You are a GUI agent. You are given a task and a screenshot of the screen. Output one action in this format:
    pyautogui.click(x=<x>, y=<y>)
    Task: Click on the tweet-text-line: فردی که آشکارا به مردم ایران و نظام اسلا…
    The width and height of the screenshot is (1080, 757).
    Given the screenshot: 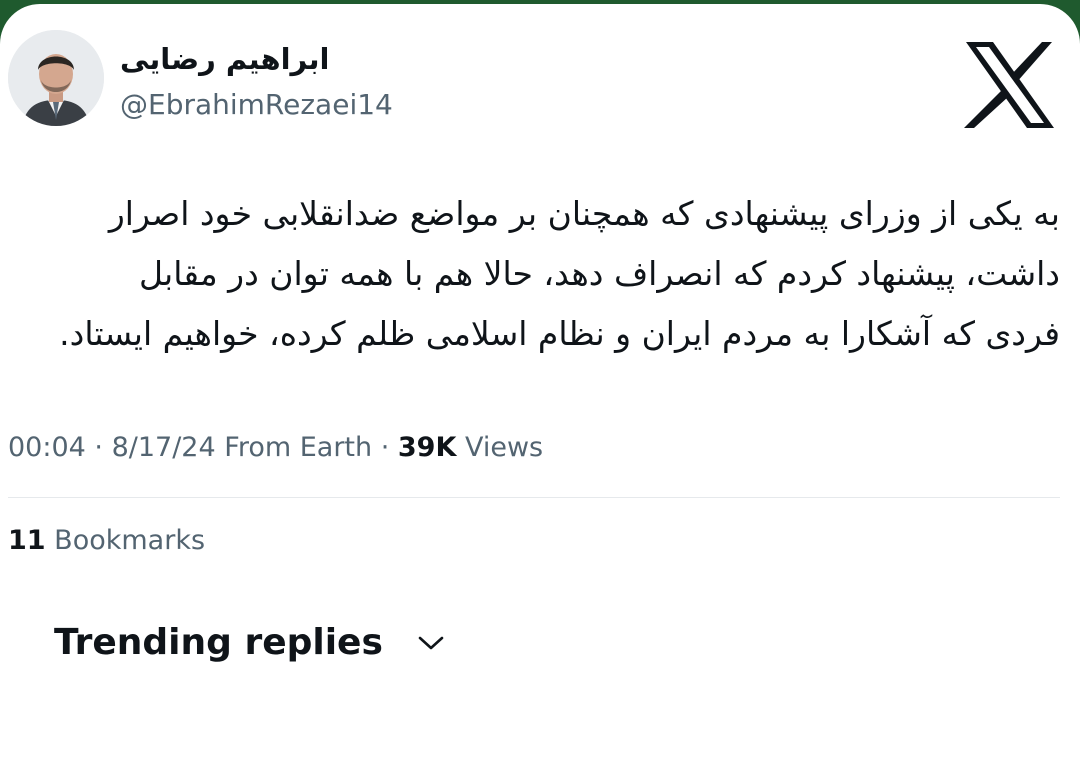 What is the action you would take?
    pyautogui.click(x=559, y=333)
    